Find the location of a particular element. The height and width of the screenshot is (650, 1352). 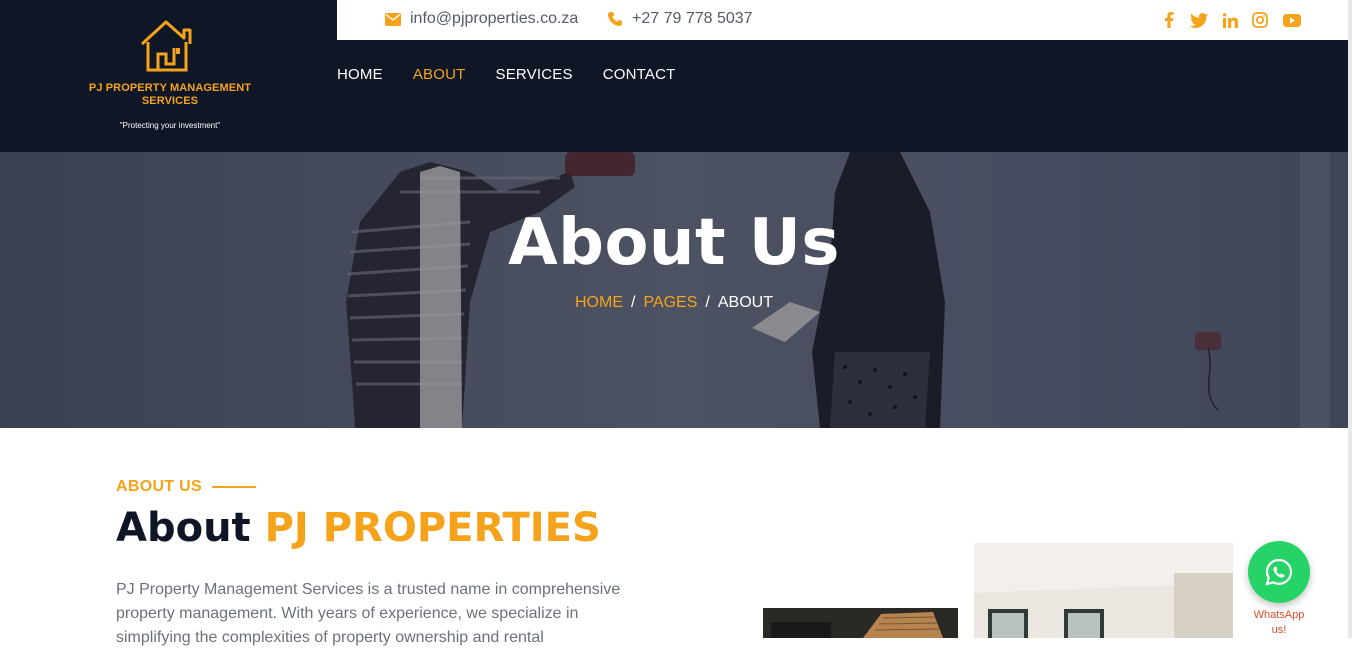

phone-text: +27 79 778 5037 is located at coordinates (692, 18).